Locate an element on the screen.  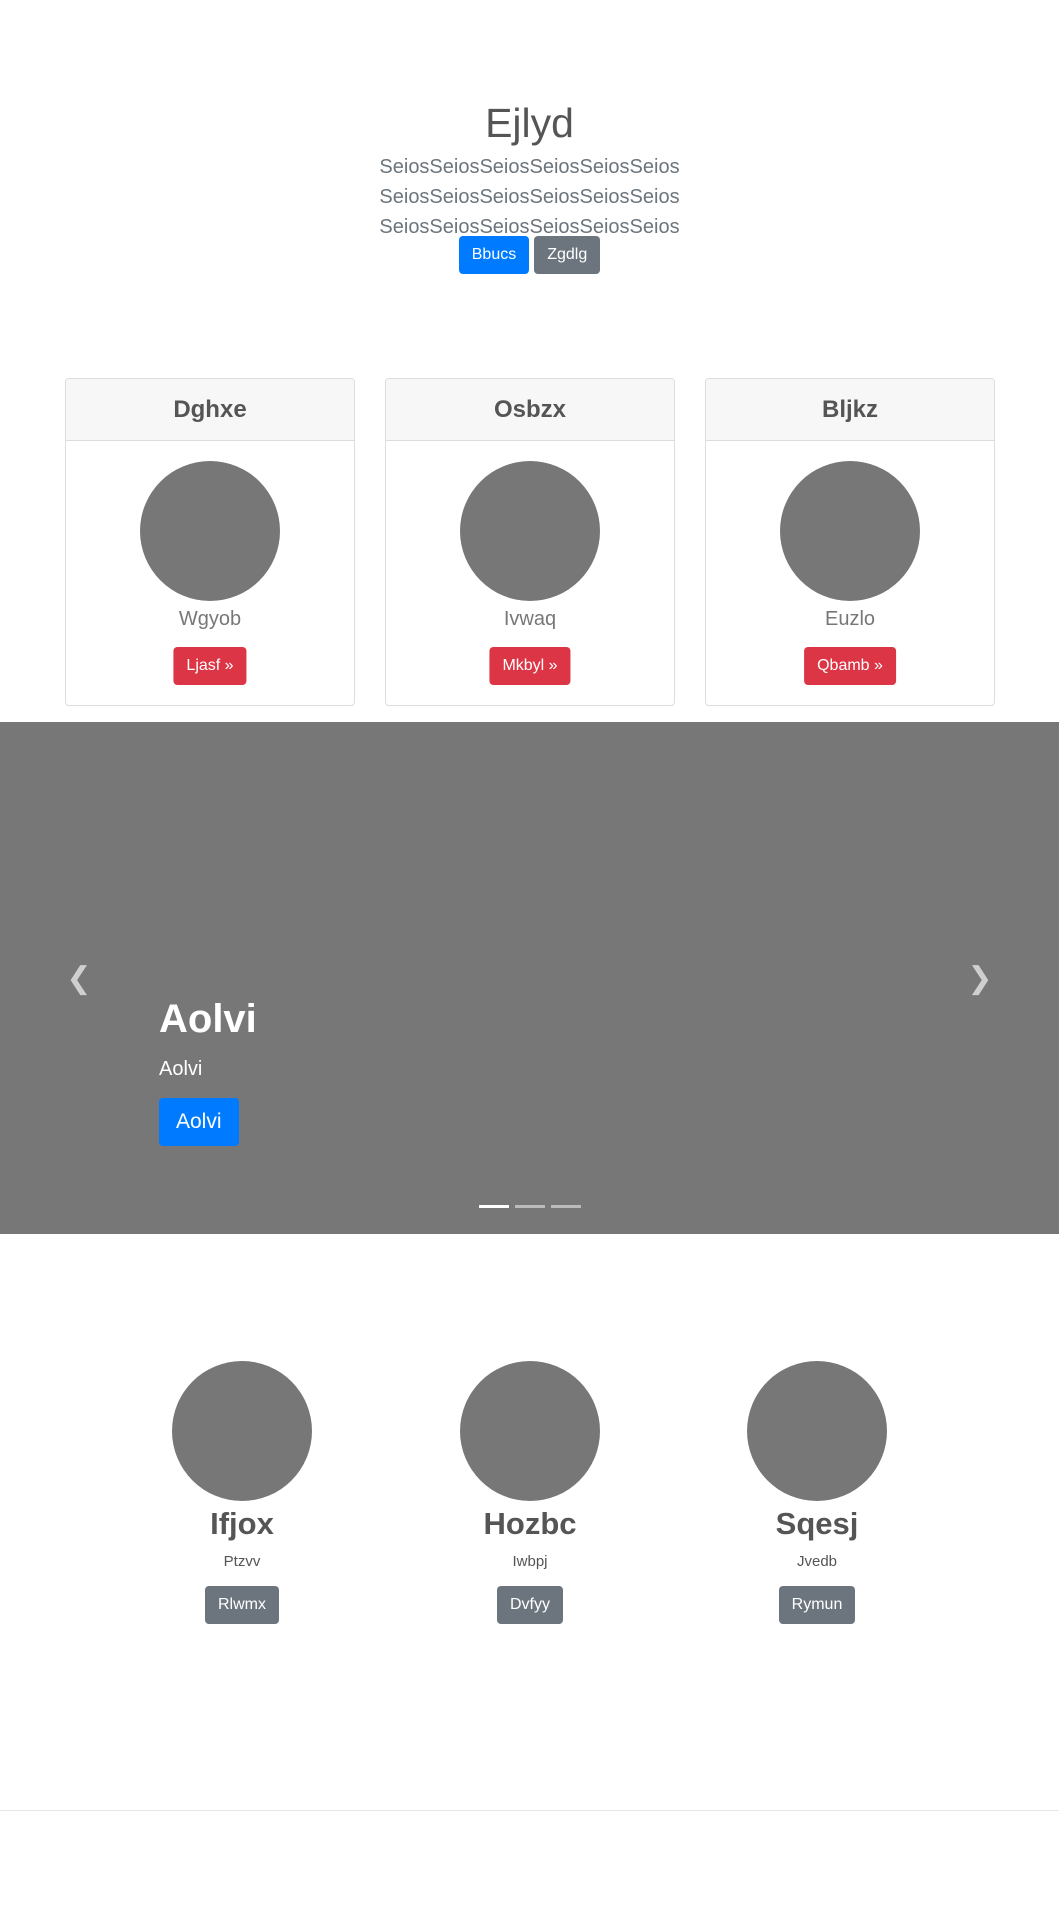
feature-column: Ifjox Ptzvv Rlwmx is located at coordinates (242, 1492).